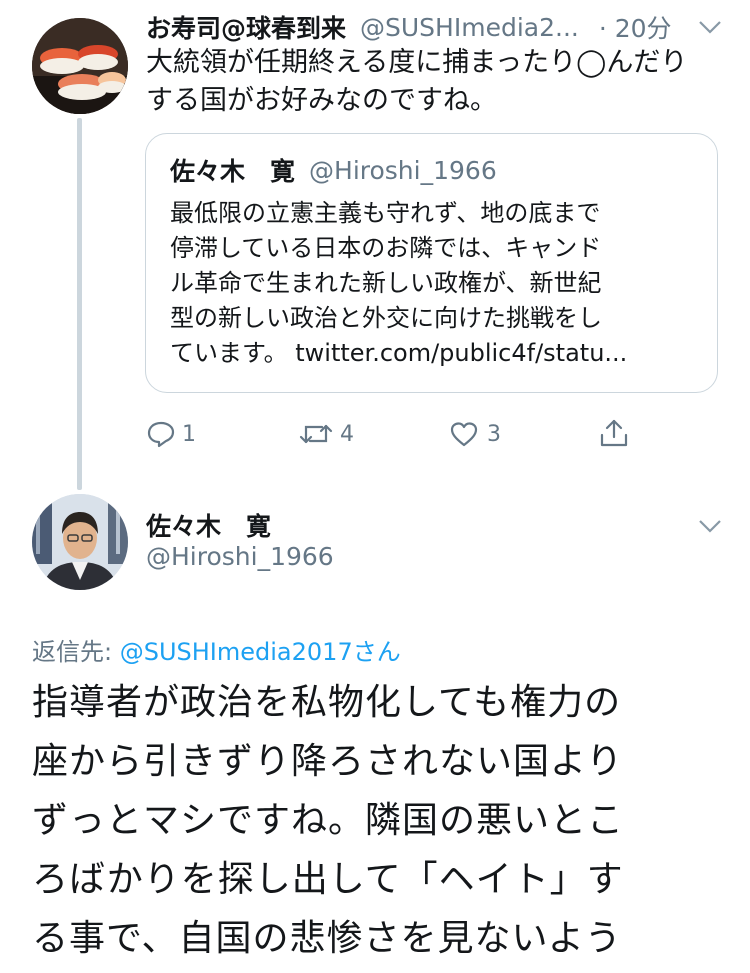 This screenshot has height=973, width=750. I want to click on sushi-avatar-icon, so click(80, 66).